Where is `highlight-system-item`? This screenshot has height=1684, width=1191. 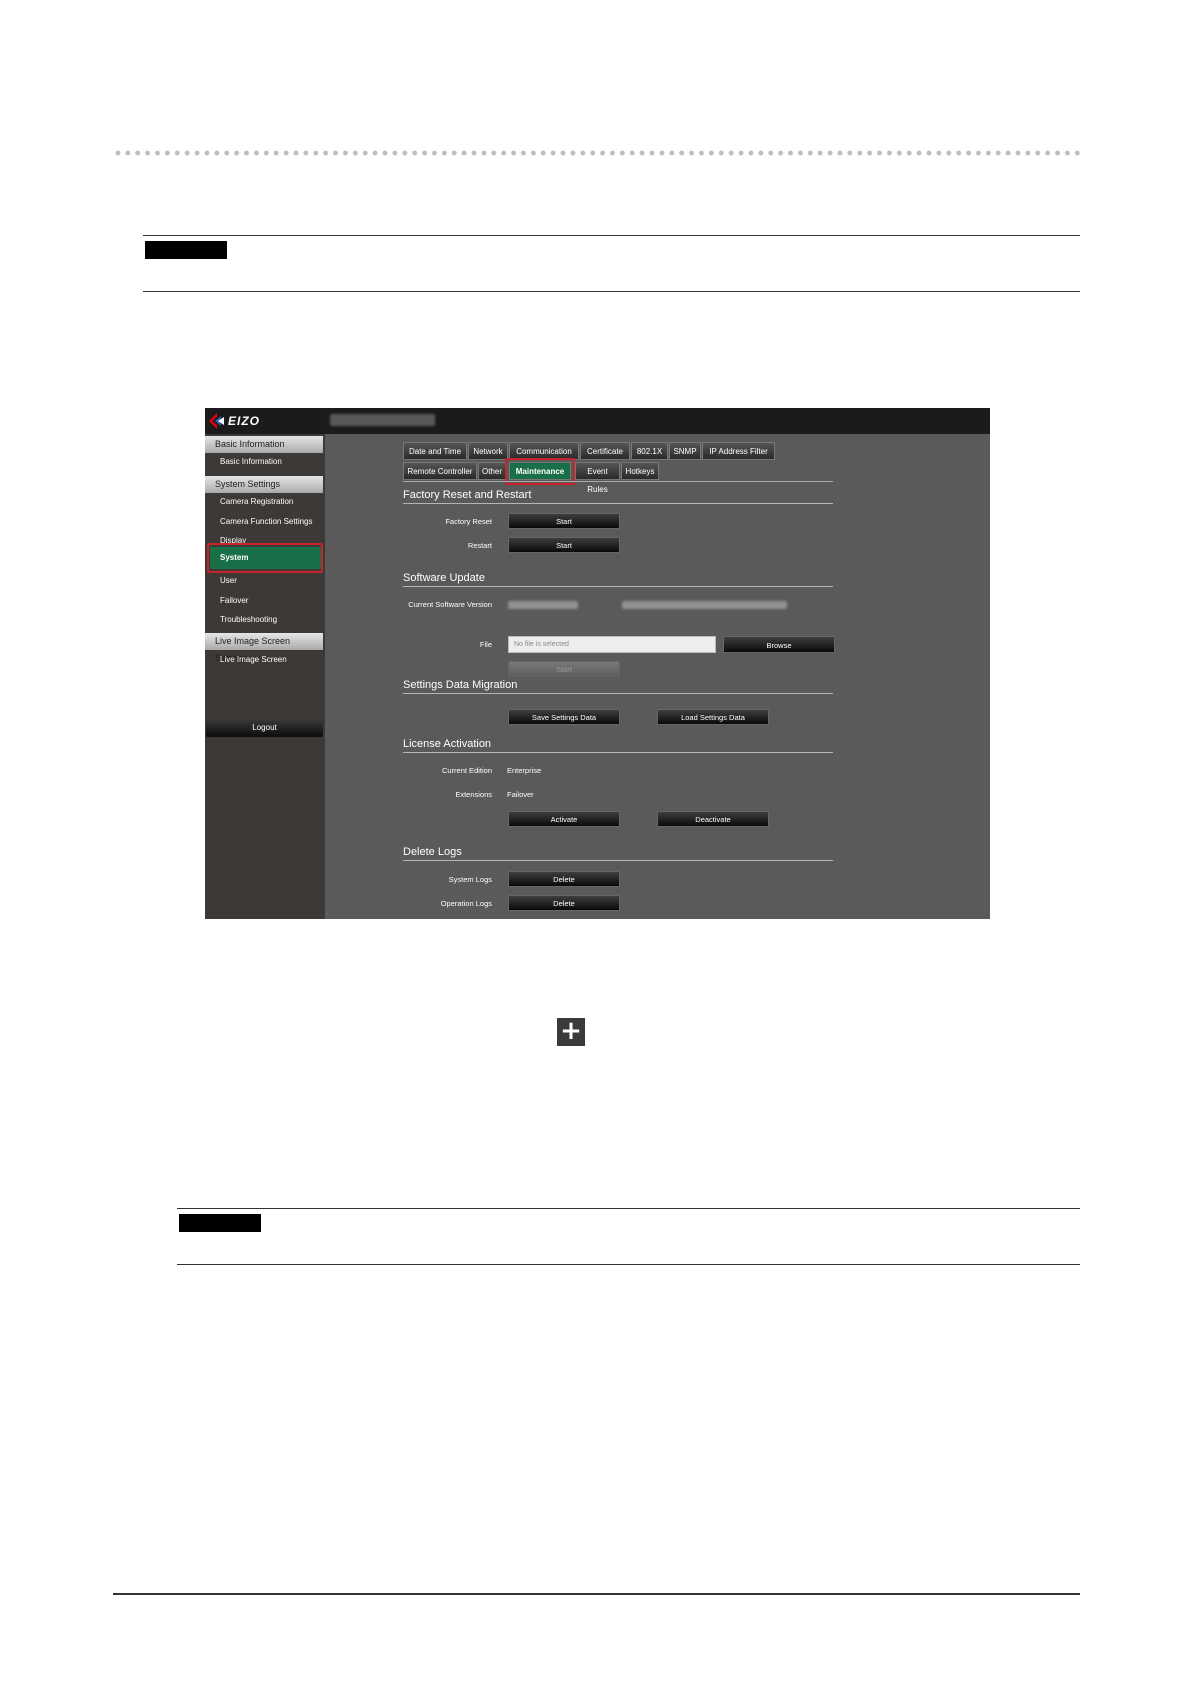
highlight-system-item is located at coordinates (265, 558).